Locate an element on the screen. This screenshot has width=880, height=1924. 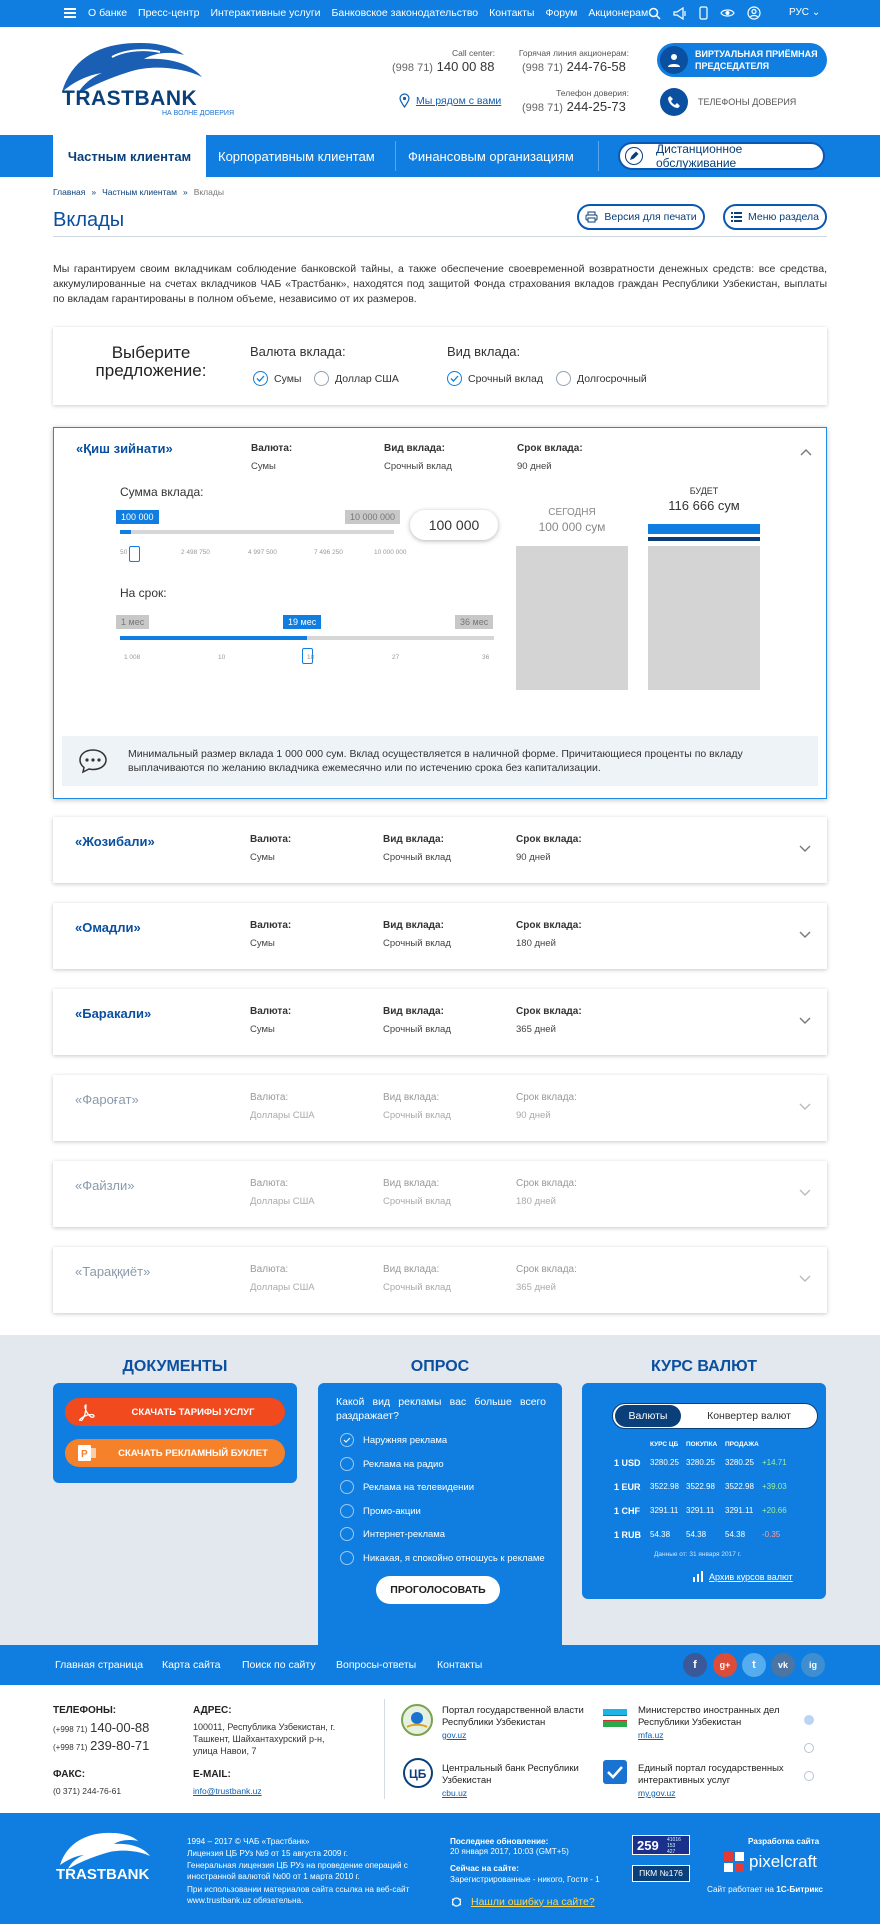
currency-option-sum: Сумы is located at coordinates (277, 378).